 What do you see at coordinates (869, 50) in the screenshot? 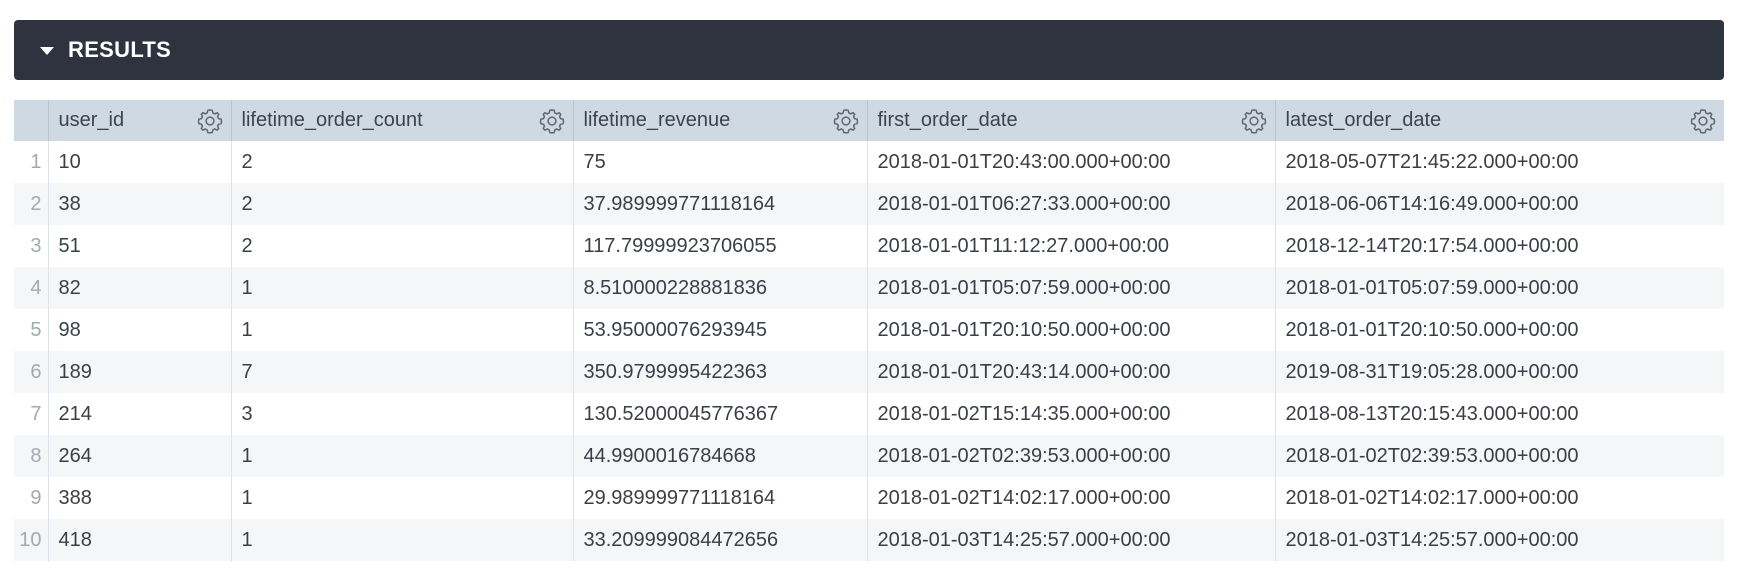
I see `results-panel-toggle: RESULTS` at bounding box center [869, 50].